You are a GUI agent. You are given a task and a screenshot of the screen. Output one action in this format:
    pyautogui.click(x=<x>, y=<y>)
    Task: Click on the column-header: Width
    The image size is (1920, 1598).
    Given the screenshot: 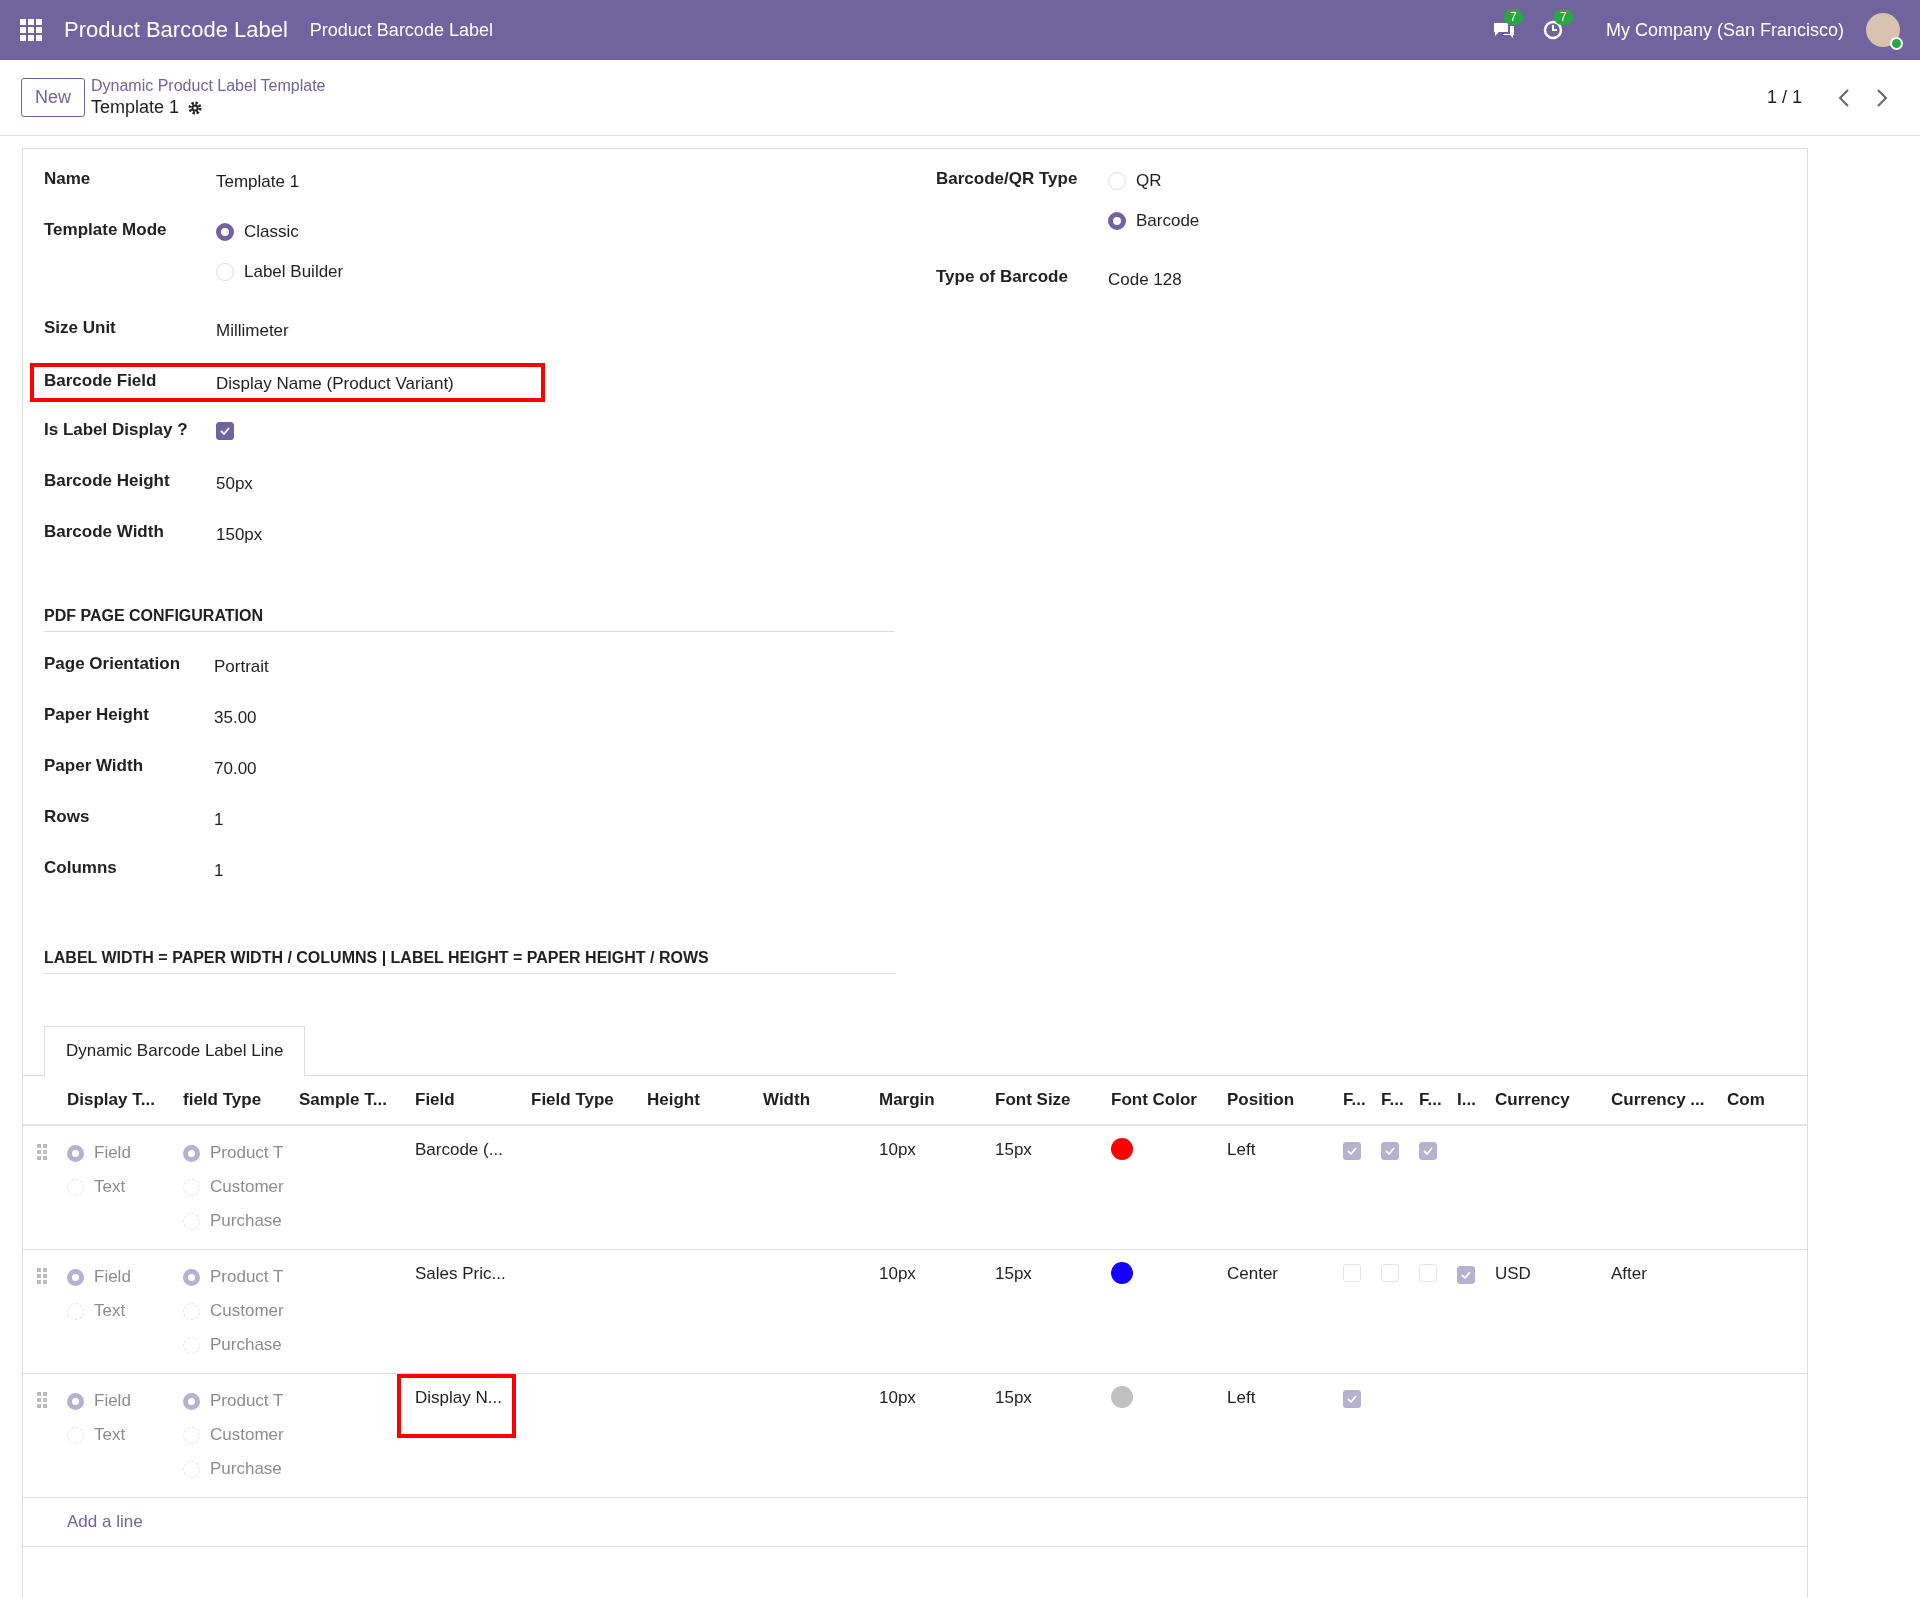 What is the action you would take?
    pyautogui.click(x=821, y=1100)
    